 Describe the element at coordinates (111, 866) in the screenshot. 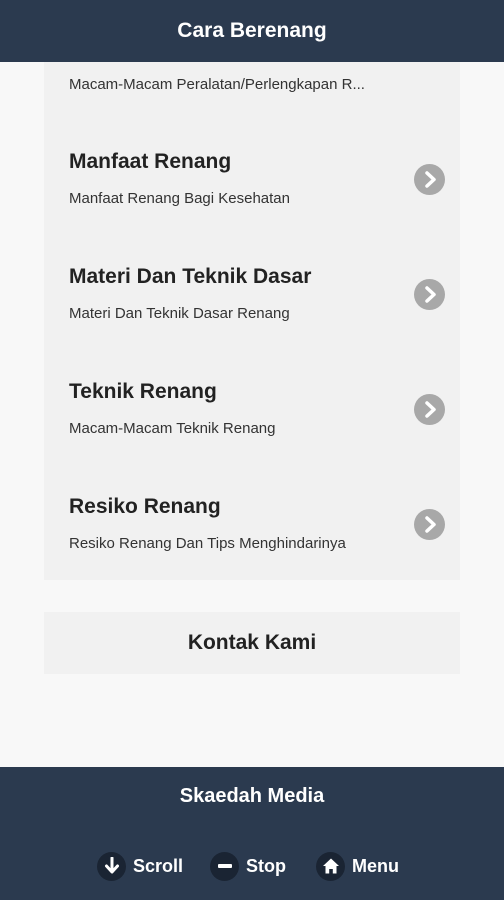

I see `arrow-down-icon` at that location.